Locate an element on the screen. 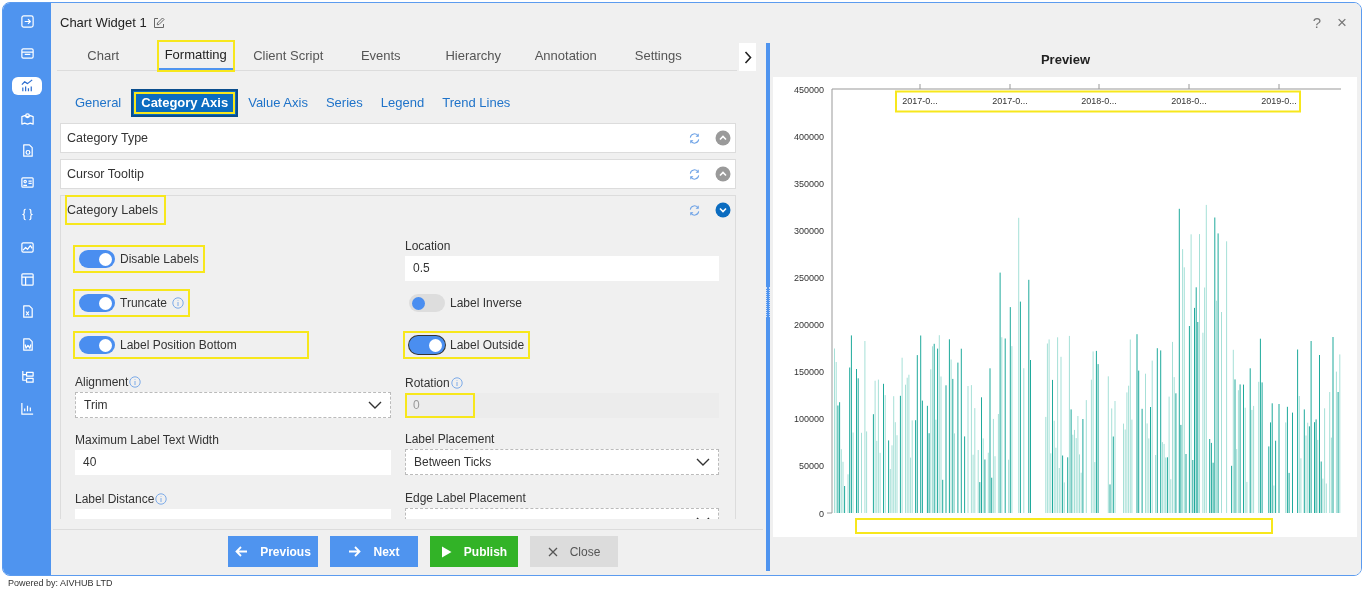 The image size is (1367, 590). axis-label: 300000 is located at coordinates (808, 230).